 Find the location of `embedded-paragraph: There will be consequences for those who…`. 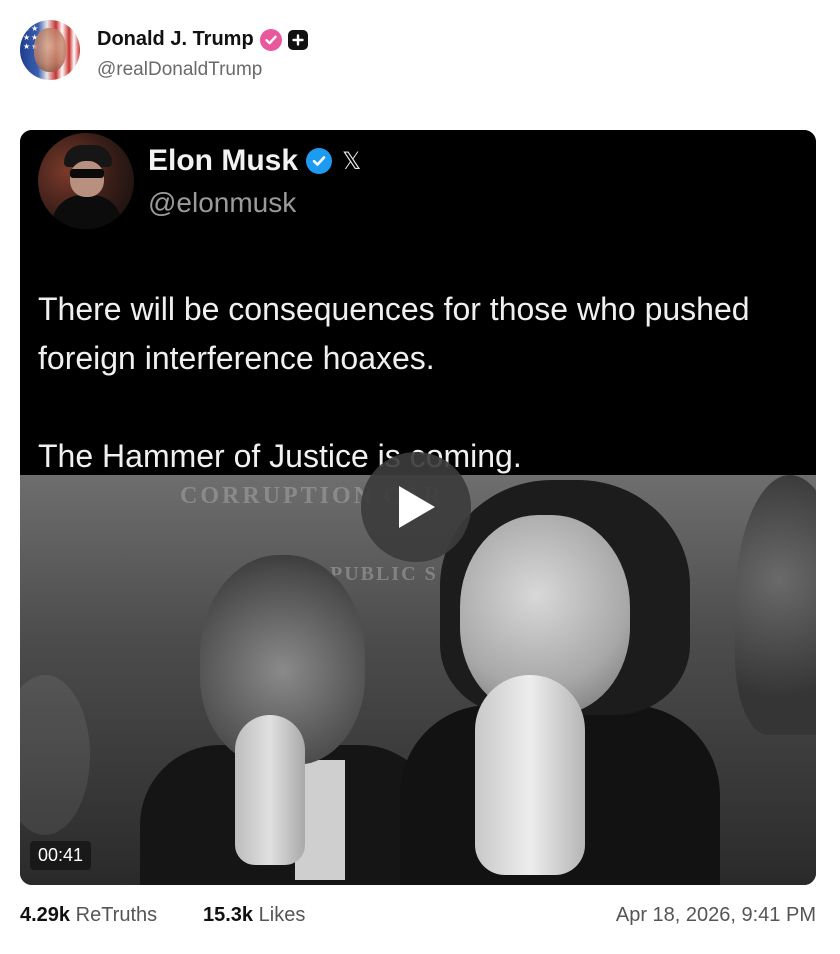

embedded-paragraph: There will be consequences for those who… is located at coordinates (394, 333).